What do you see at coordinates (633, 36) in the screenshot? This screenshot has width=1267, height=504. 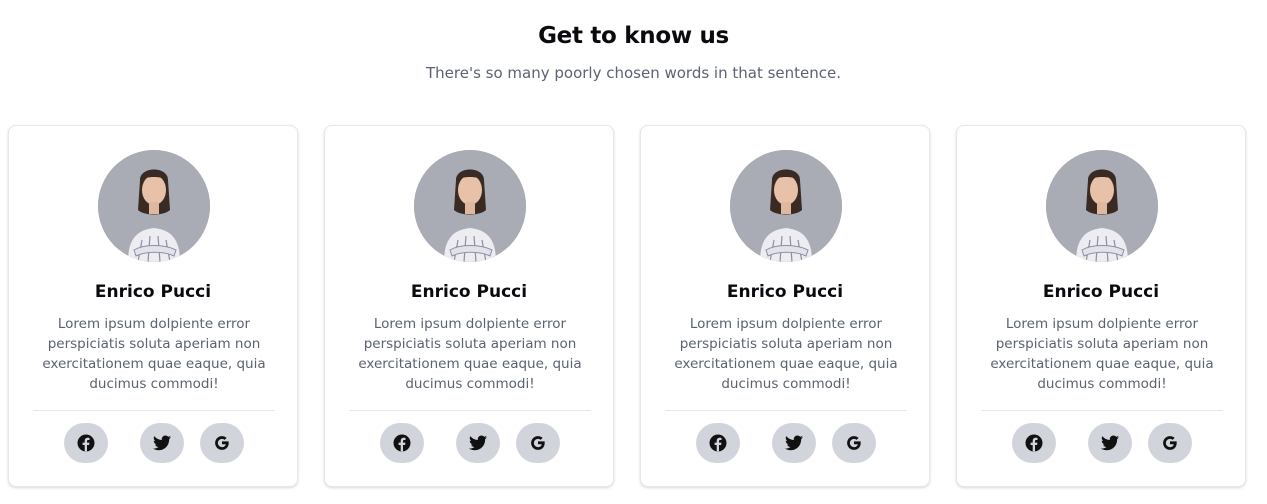 I see `section-title: Get to know us` at bounding box center [633, 36].